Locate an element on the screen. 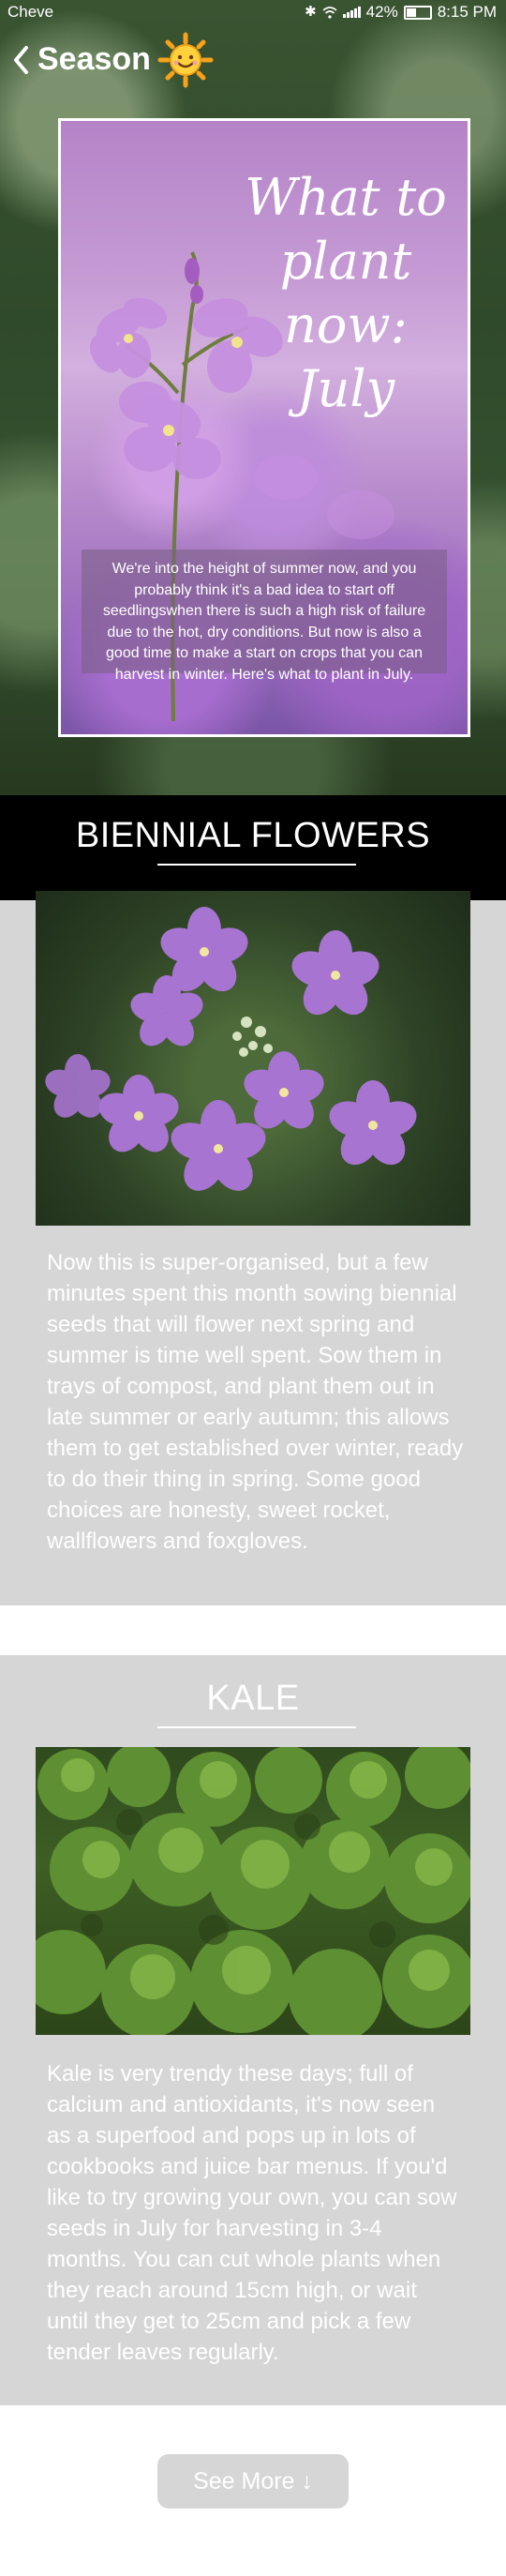  hero-title: What to plant now: July is located at coordinates (346, 293).